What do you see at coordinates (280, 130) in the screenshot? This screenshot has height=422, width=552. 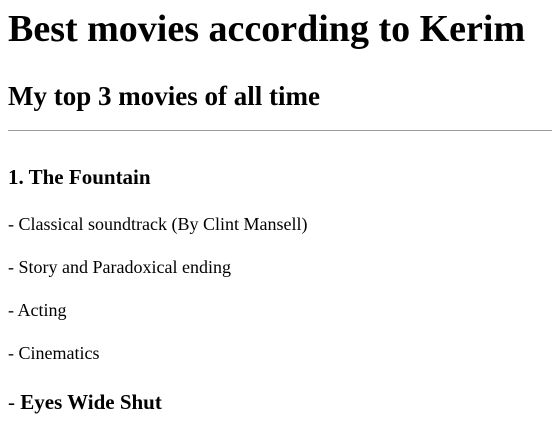 I see `divider` at bounding box center [280, 130].